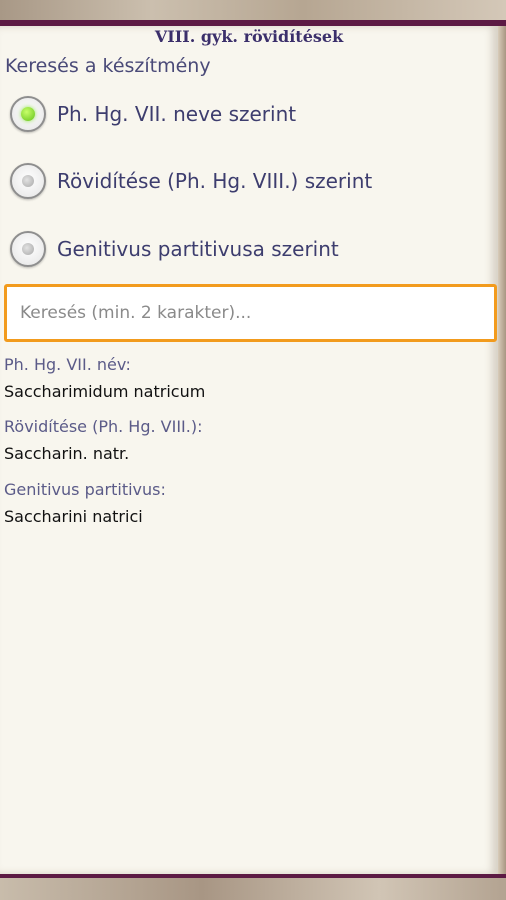 The image size is (506, 900). Describe the element at coordinates (249, 36) in the screenshot. I see `page-title: VIII. gyk. rövidítések` at that location.